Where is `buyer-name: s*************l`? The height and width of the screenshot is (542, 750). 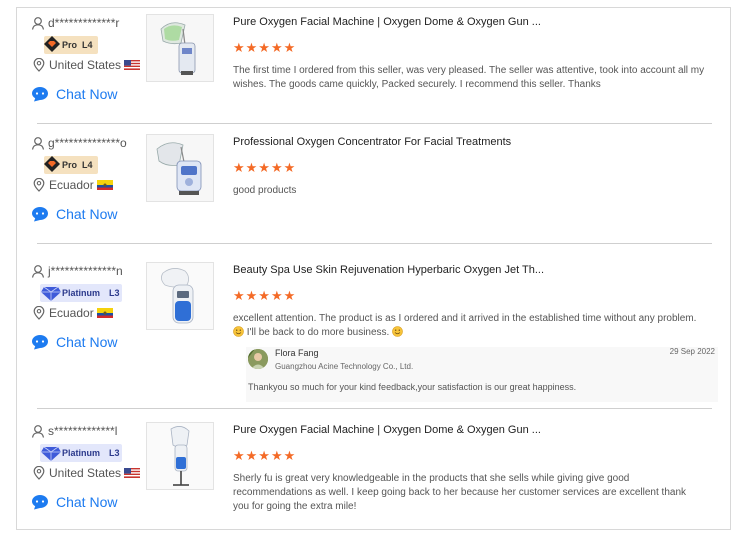 buyer-name: s*************l is located at coordinates (74, 431).